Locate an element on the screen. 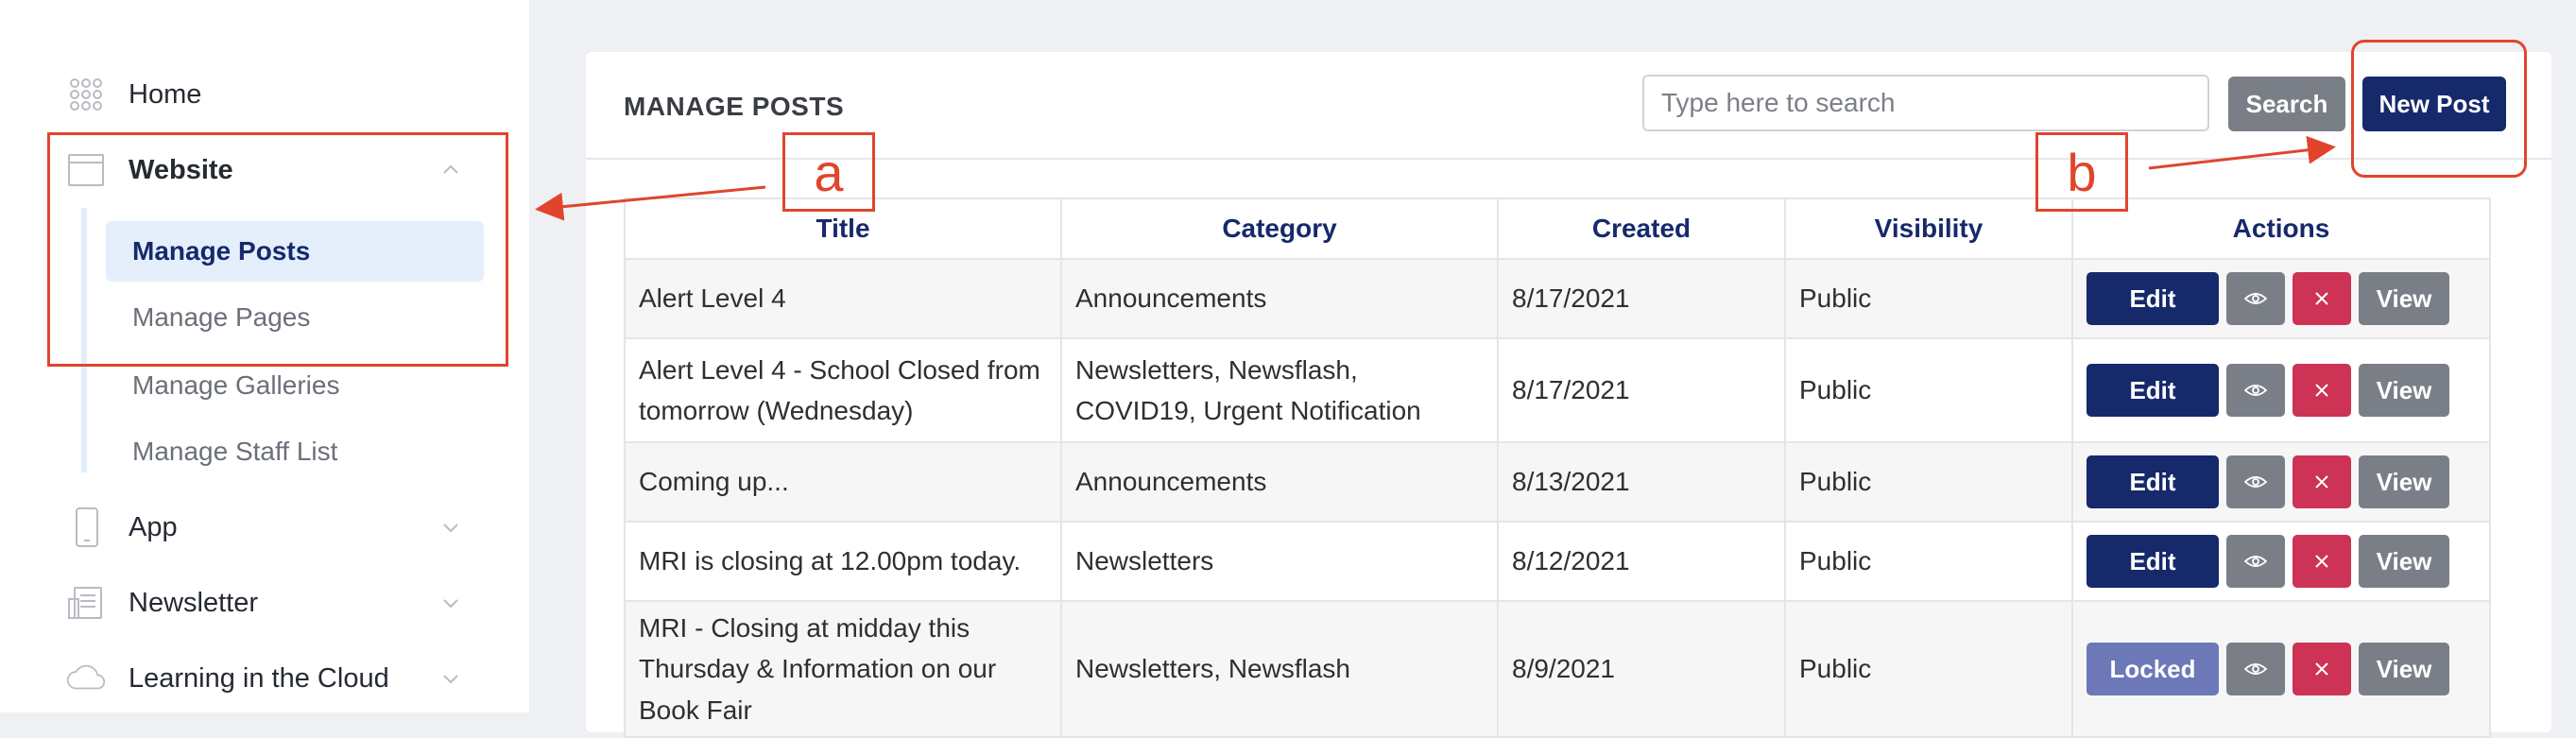  annotation-arrow-a is located at coordinates (650, 203).